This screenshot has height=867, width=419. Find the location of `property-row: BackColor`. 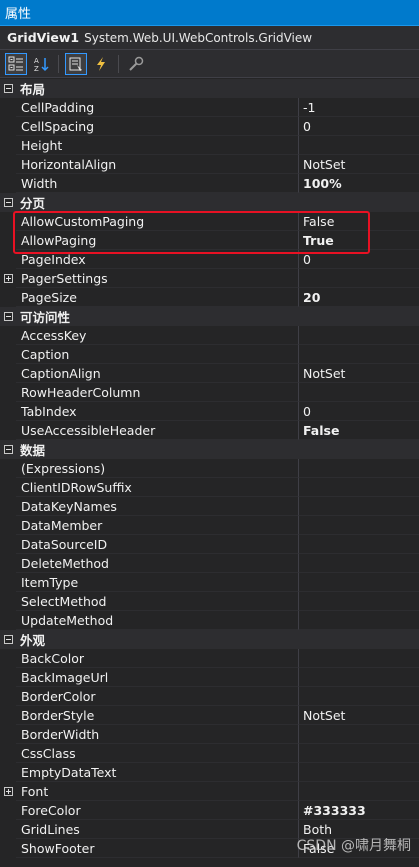

property-row: BackColor is located at coordinates (209, 658).